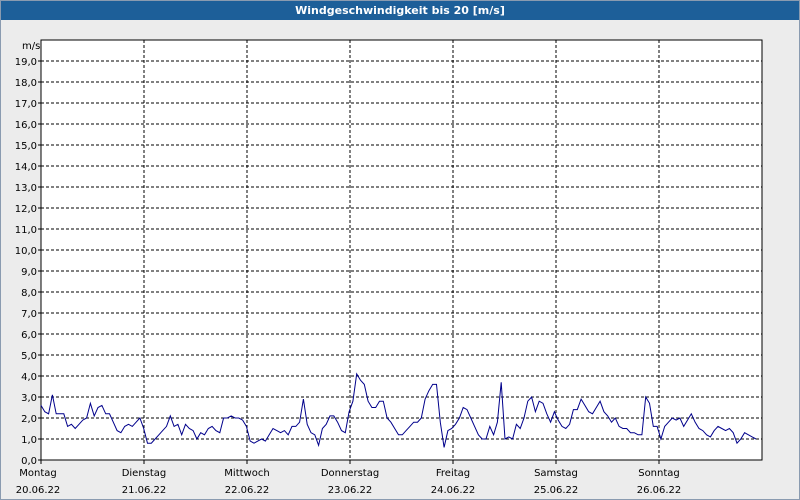 The image size is (800, 500). I want to click on y-tick-label: 2,0, so click(29, 419).